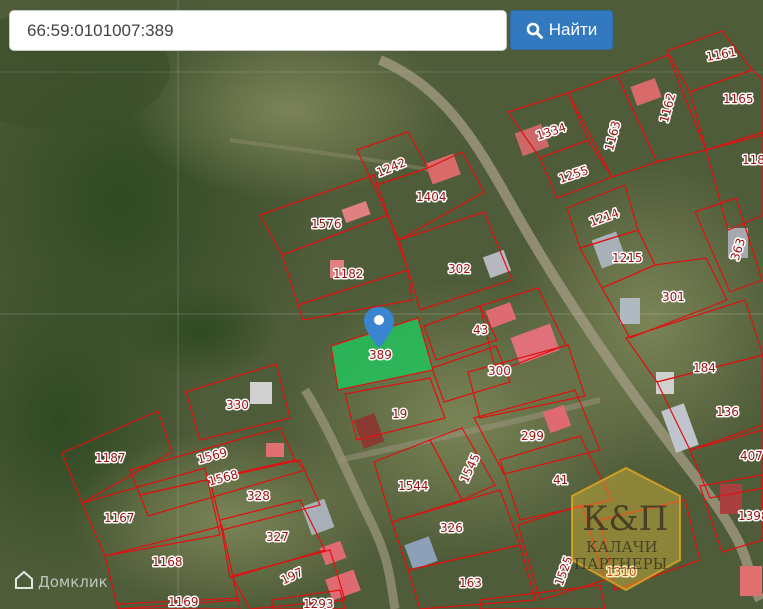  What do you see at coordinates (480, 330) in the screenshot?
I see `parcel-label: 43` at bounding box center [480, 330].